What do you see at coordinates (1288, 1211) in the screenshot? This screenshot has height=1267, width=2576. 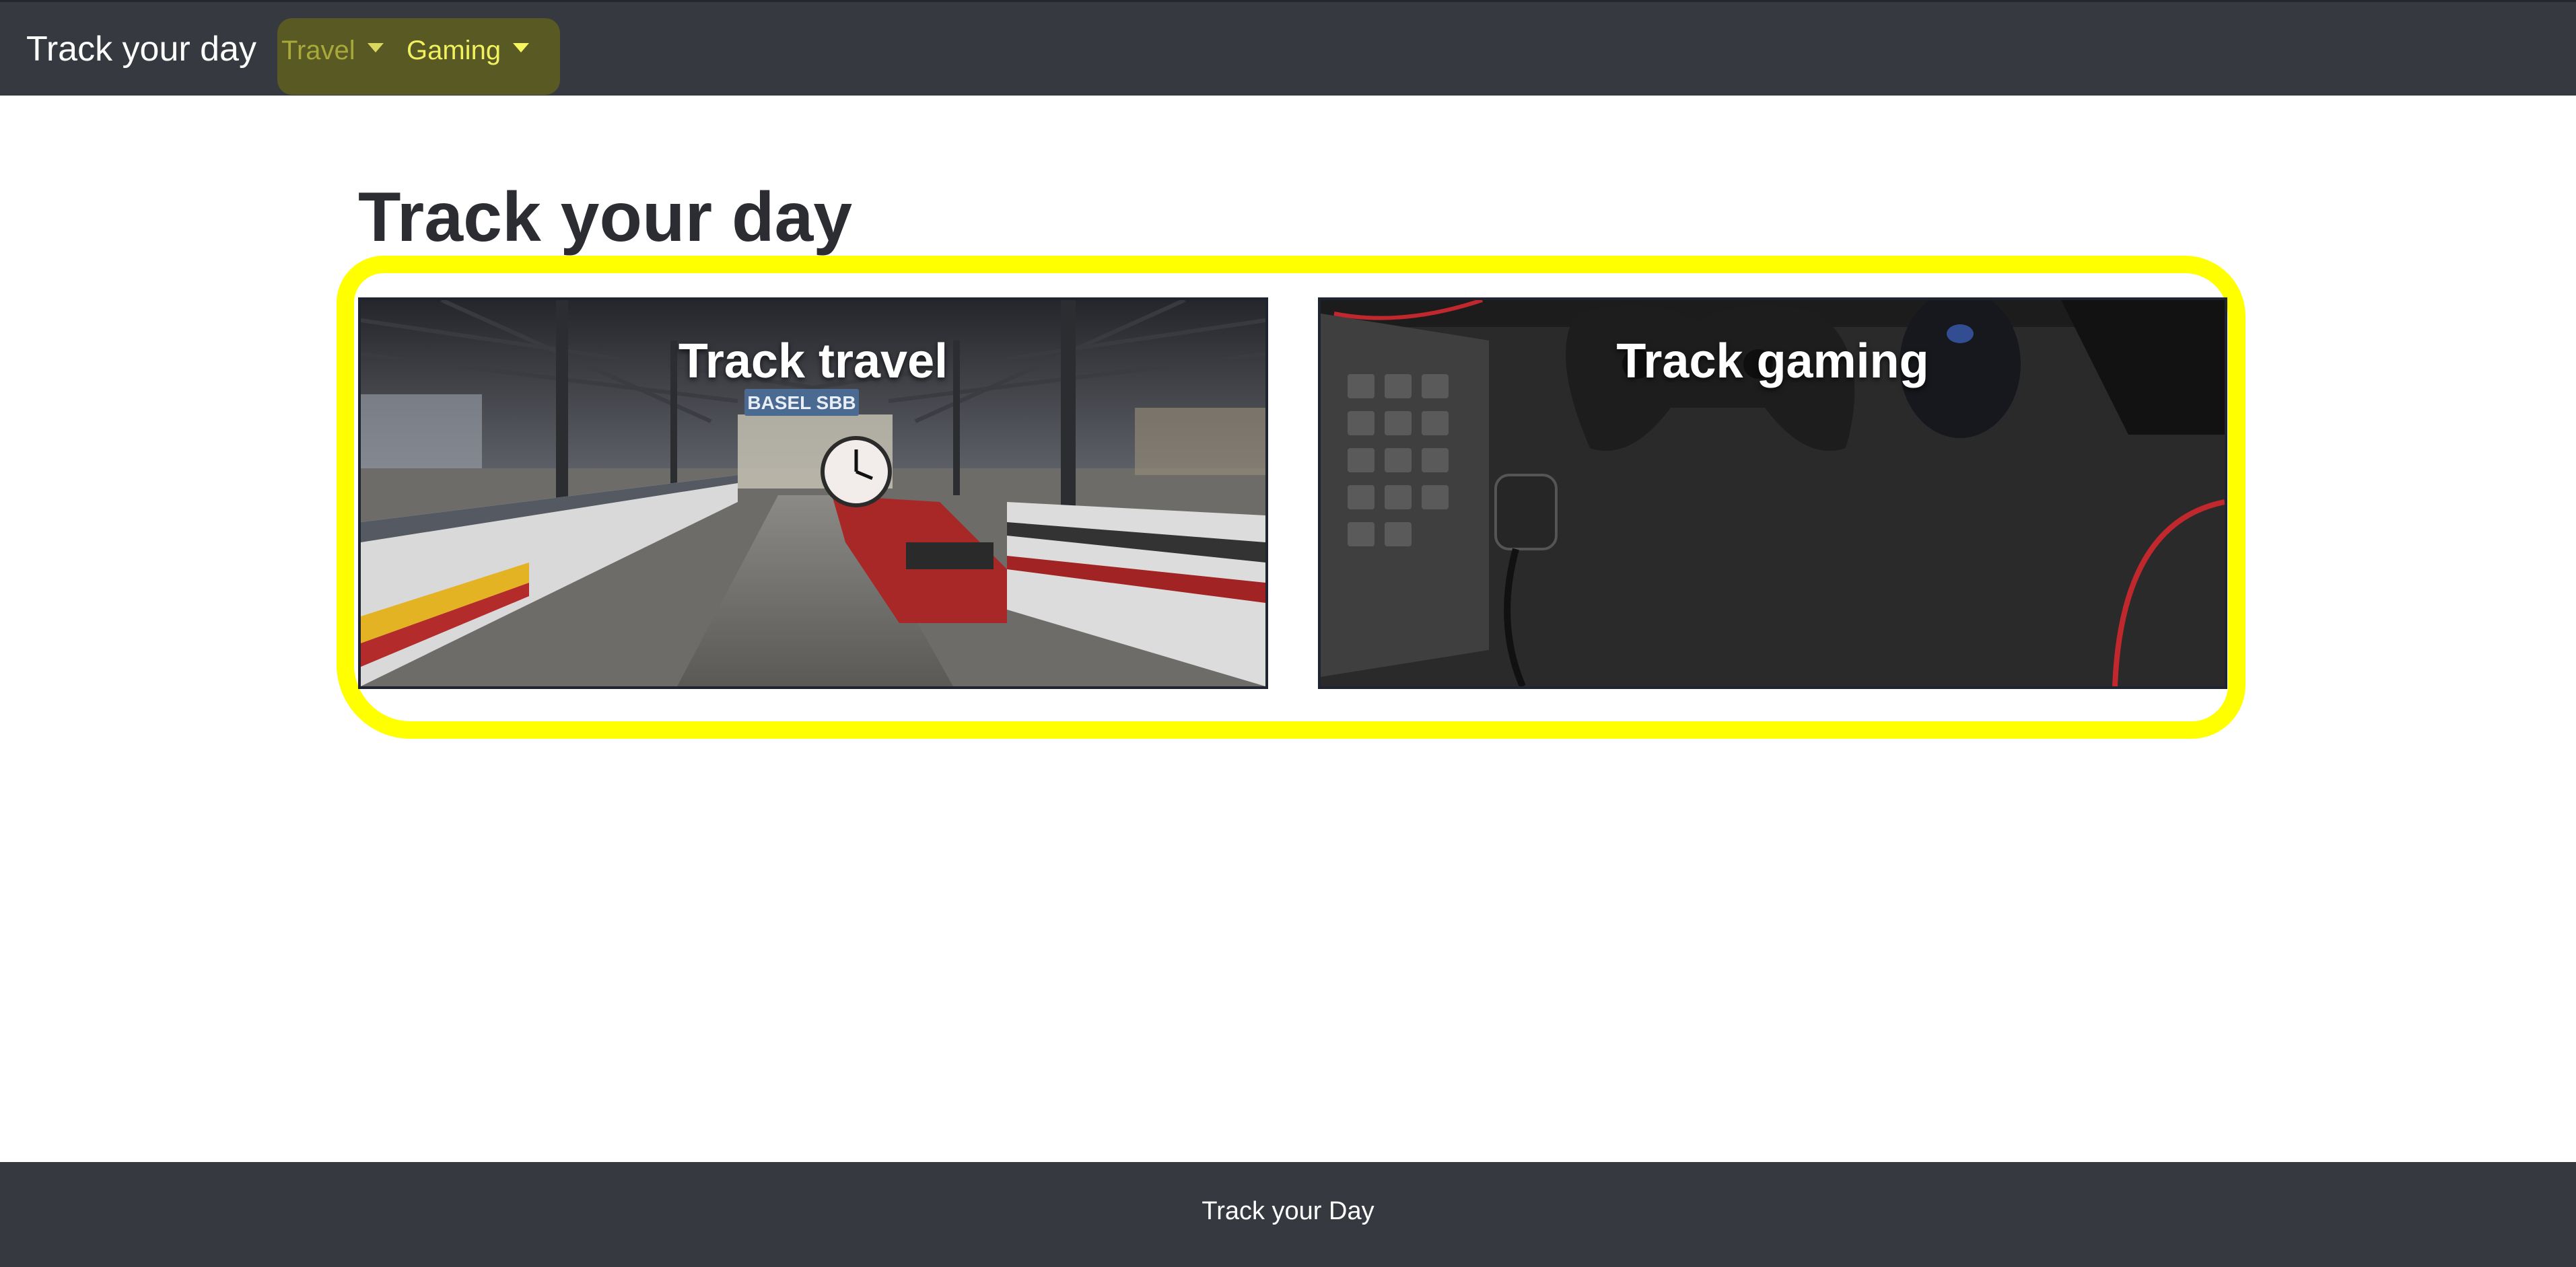 I see `footer-text: Track your Day` at bounding box center [1288, 1211].